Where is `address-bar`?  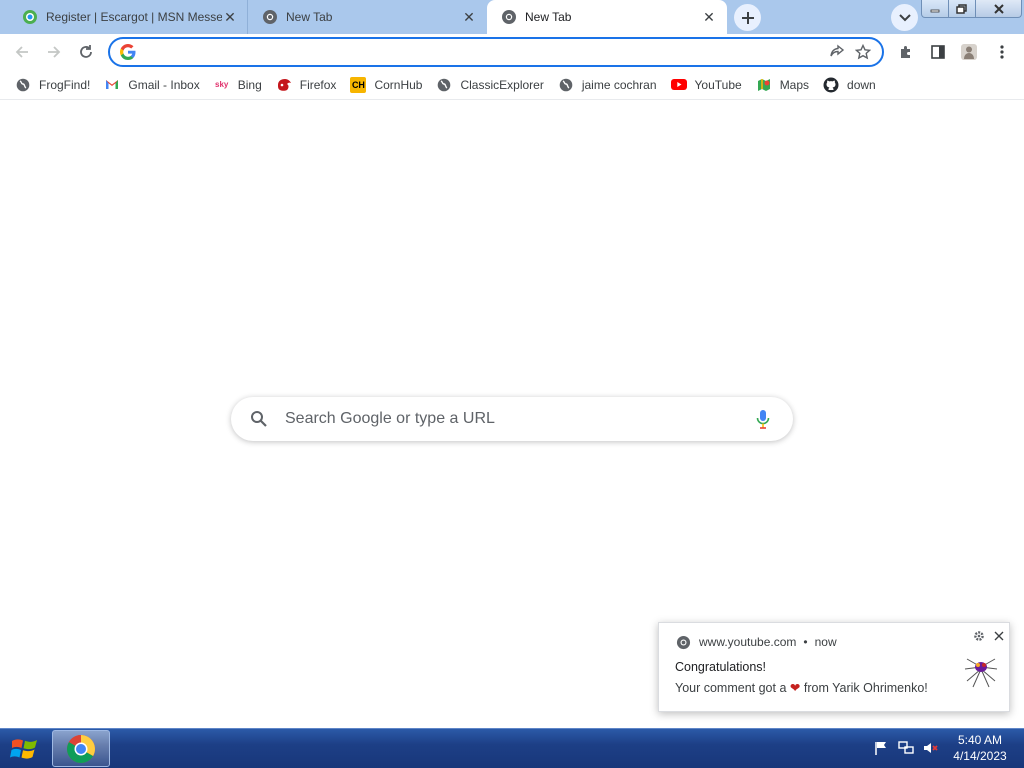 address-bar is located at coordinates (496, 52).